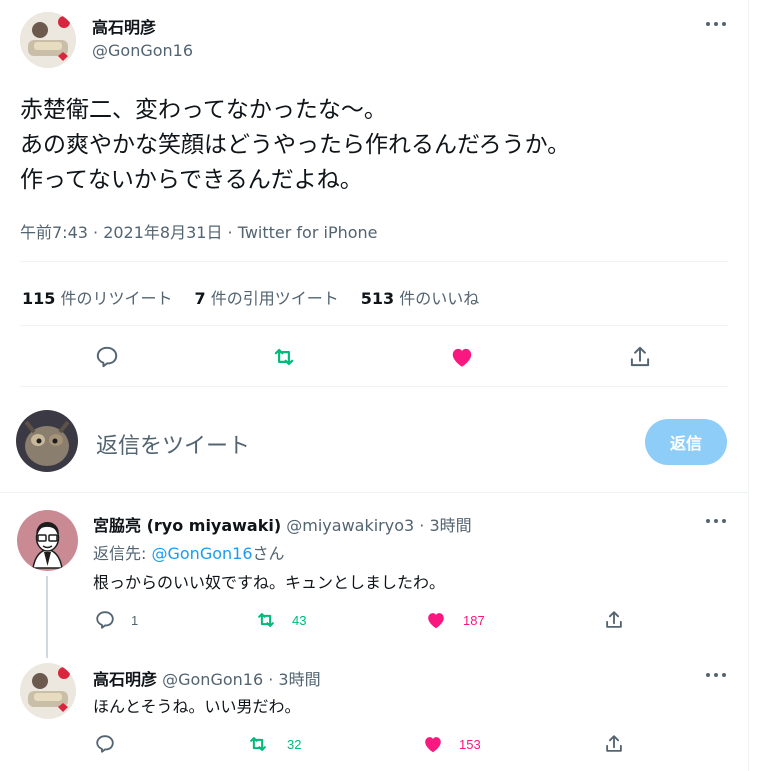  I want to click on reply-author-name: 宮脇亮 (ryo miyawaki), so click(187, 525).